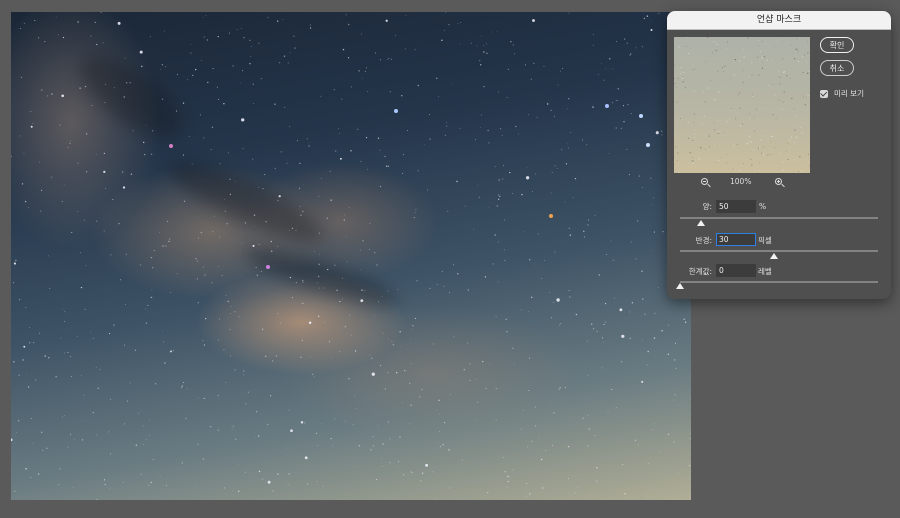  Describe the element at coordinates (779, 282) in the screenshot. I see `threshold-slider-track` at that location.